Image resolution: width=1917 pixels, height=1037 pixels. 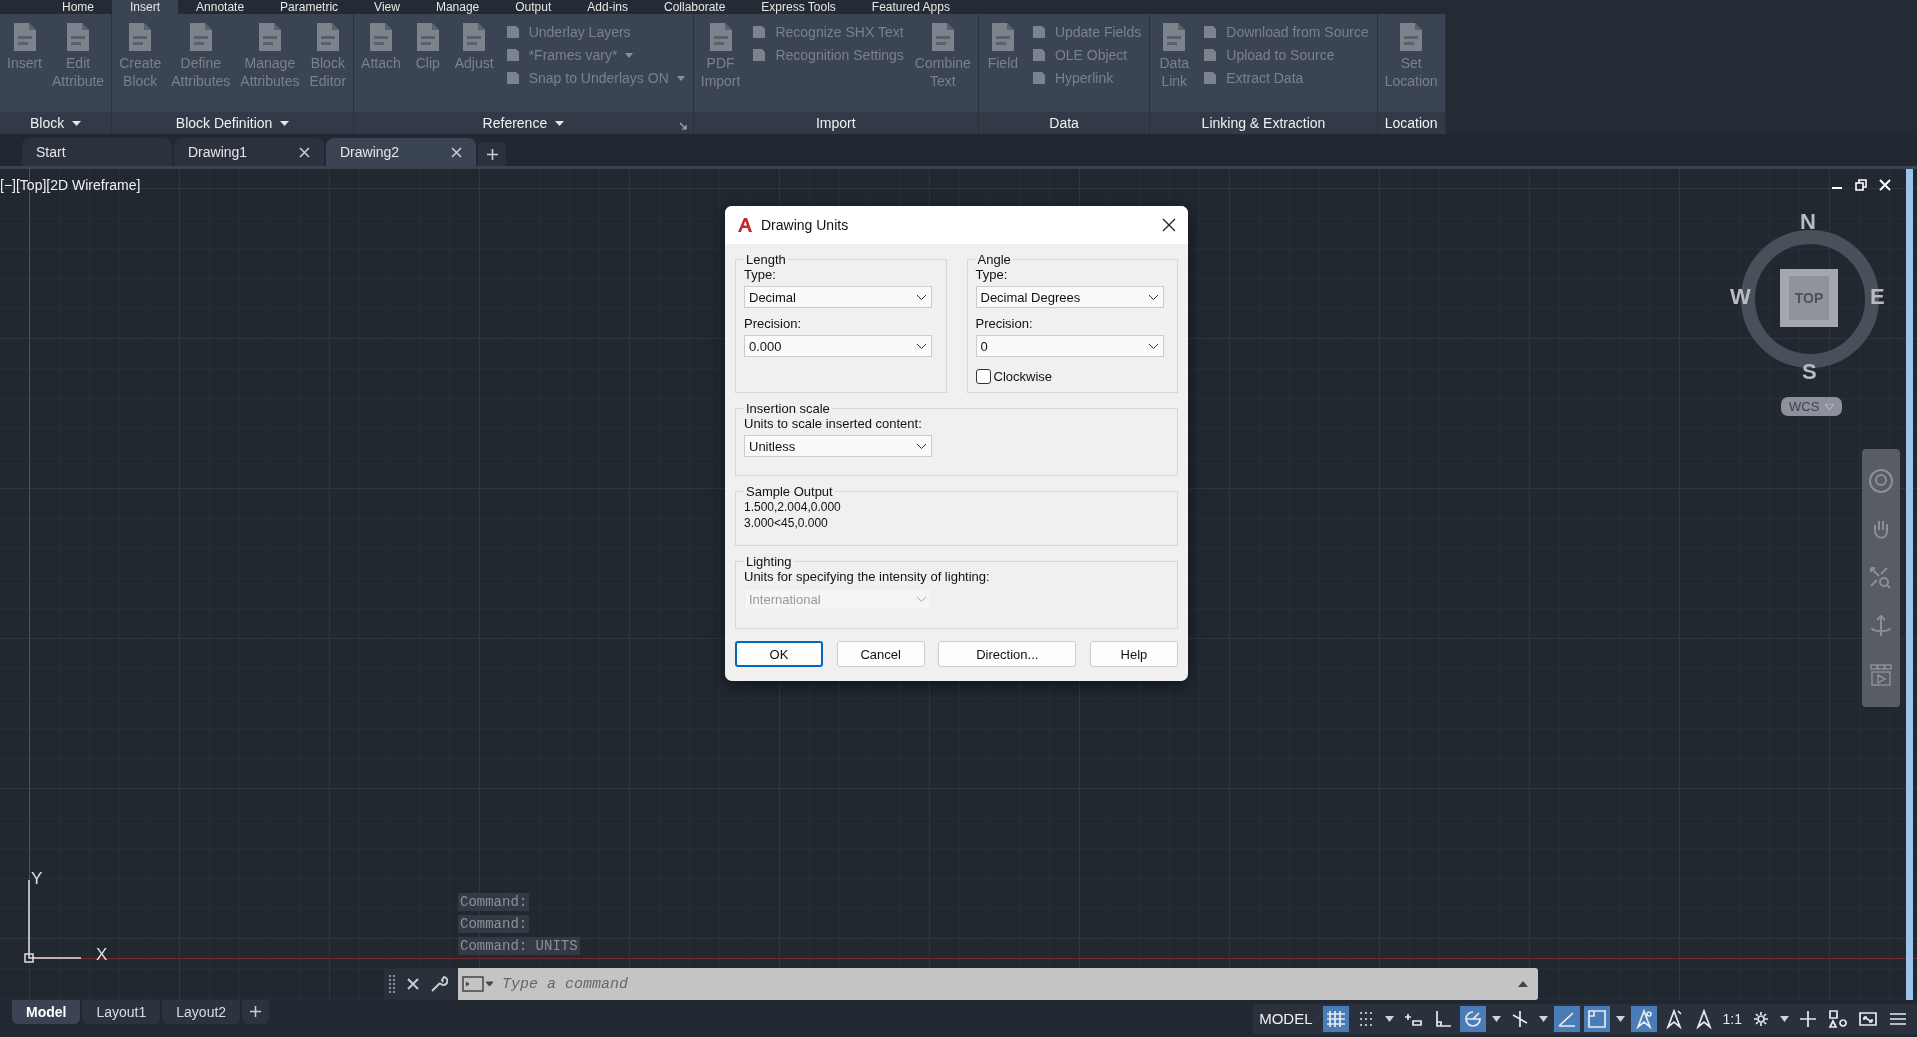 What do you see at coordinates (46, 1012) in the screenshot?
I see `layout-tab: Model` at bounding box center [46, 1012].